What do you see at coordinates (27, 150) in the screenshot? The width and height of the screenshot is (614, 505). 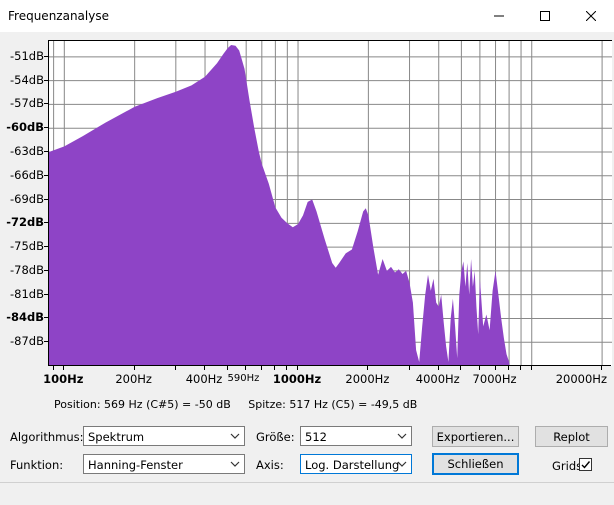 I see `y-tick-label: -63dB` at bounding box center [27, 150].